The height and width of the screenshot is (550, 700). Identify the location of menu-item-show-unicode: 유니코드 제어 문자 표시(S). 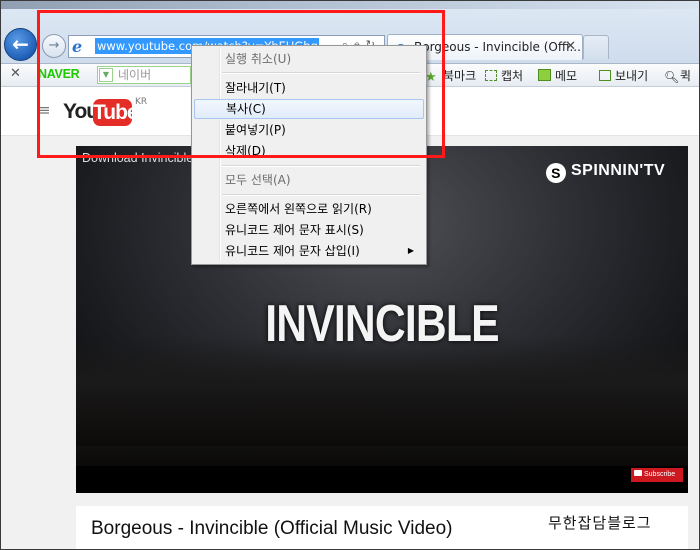
(309, 230).